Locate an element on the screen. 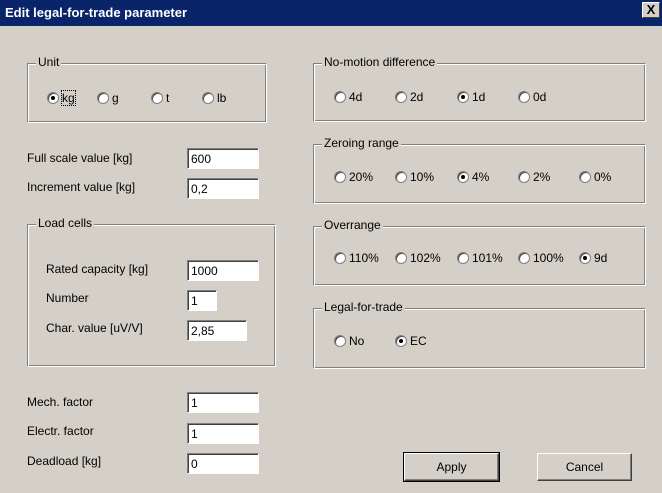  rated-capacity-input: 1000 is located at coordinates (223, 270).